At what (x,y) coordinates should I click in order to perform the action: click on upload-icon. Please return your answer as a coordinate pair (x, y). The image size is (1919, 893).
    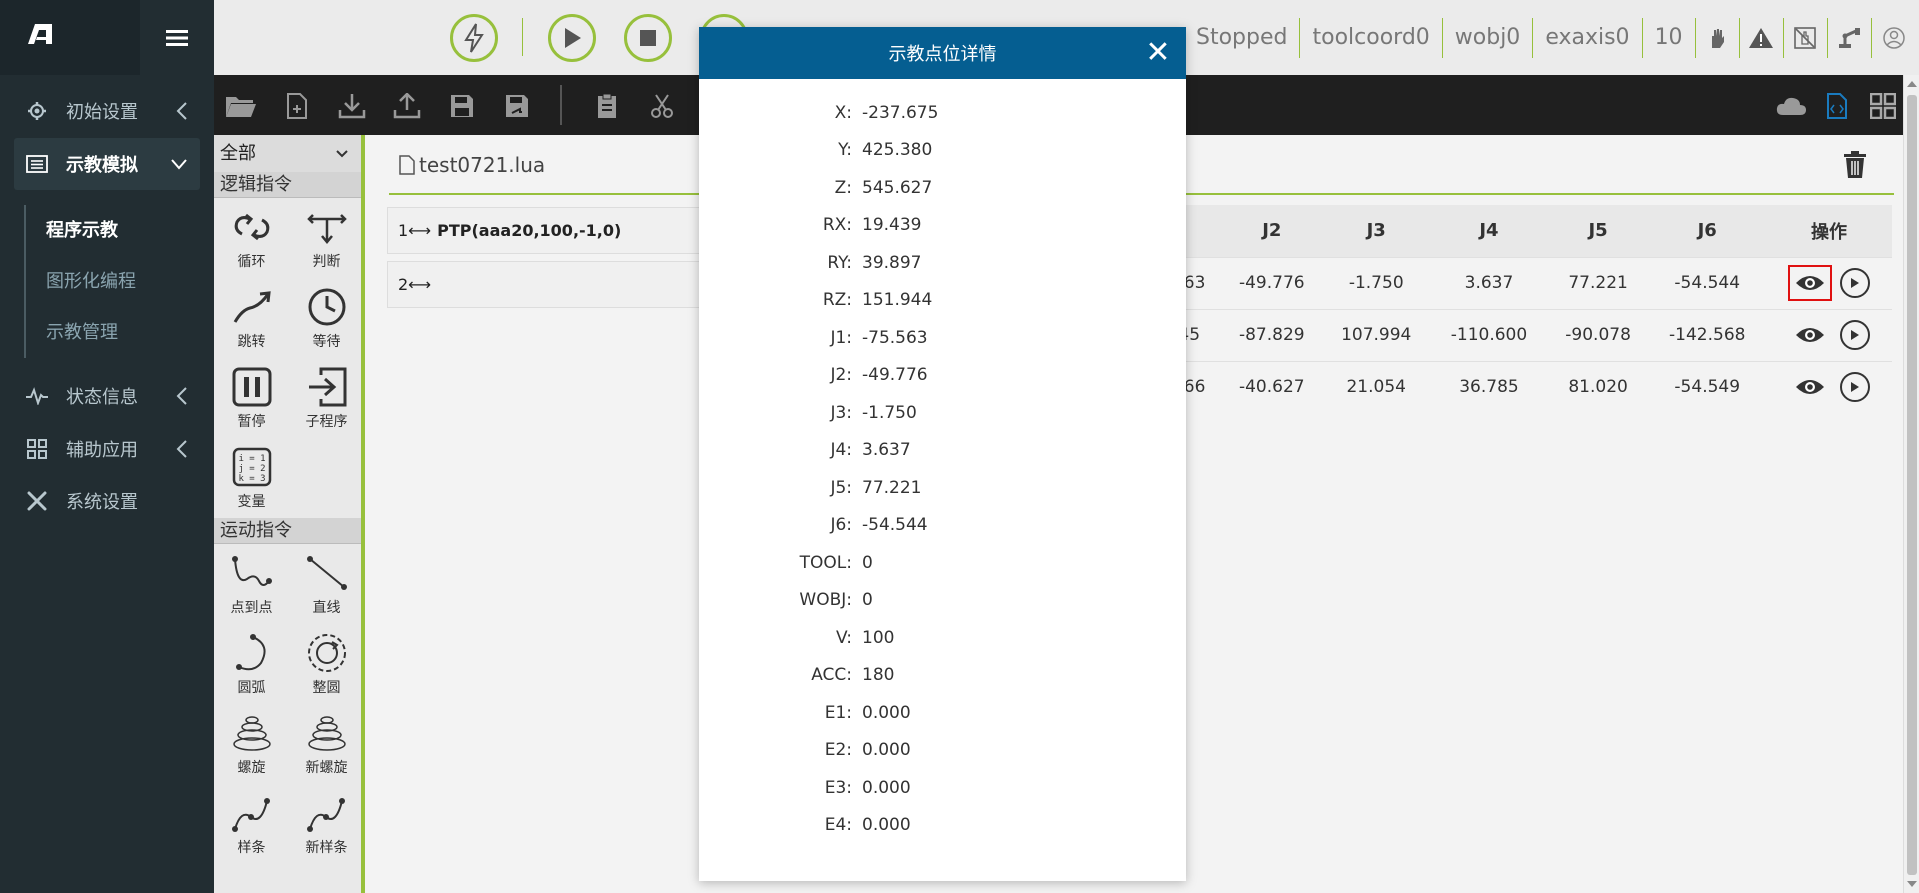
    Looking at the image, I should click on (407, 106).